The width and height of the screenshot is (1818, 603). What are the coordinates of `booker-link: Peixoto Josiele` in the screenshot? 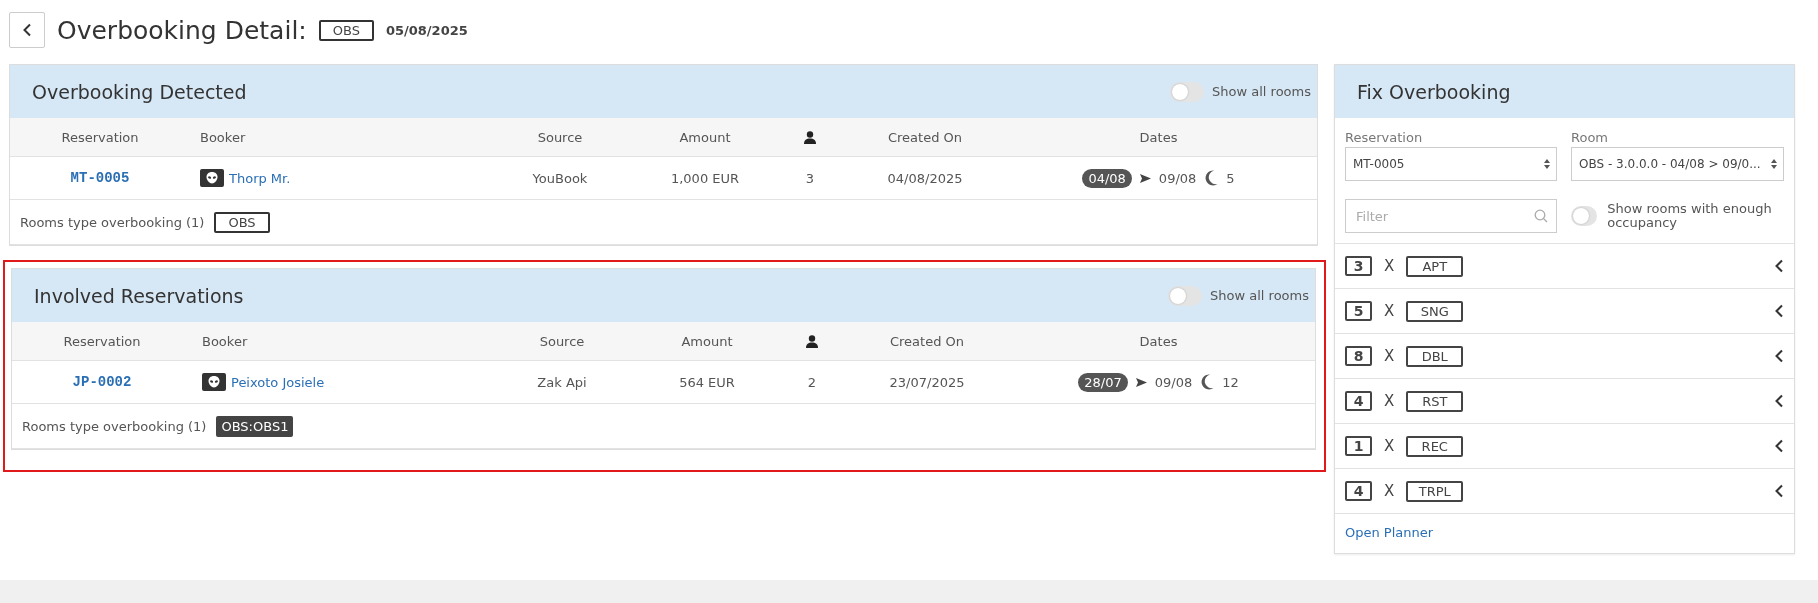 It's located at (278, 382).